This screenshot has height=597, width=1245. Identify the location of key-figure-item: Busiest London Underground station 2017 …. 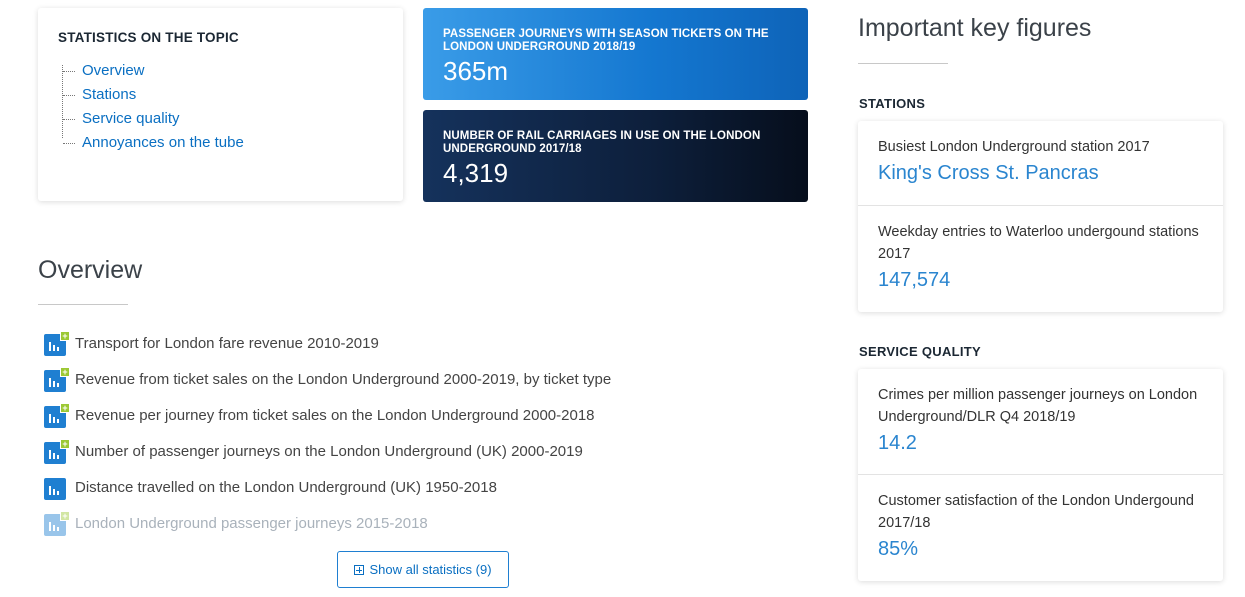
(1040, 163).